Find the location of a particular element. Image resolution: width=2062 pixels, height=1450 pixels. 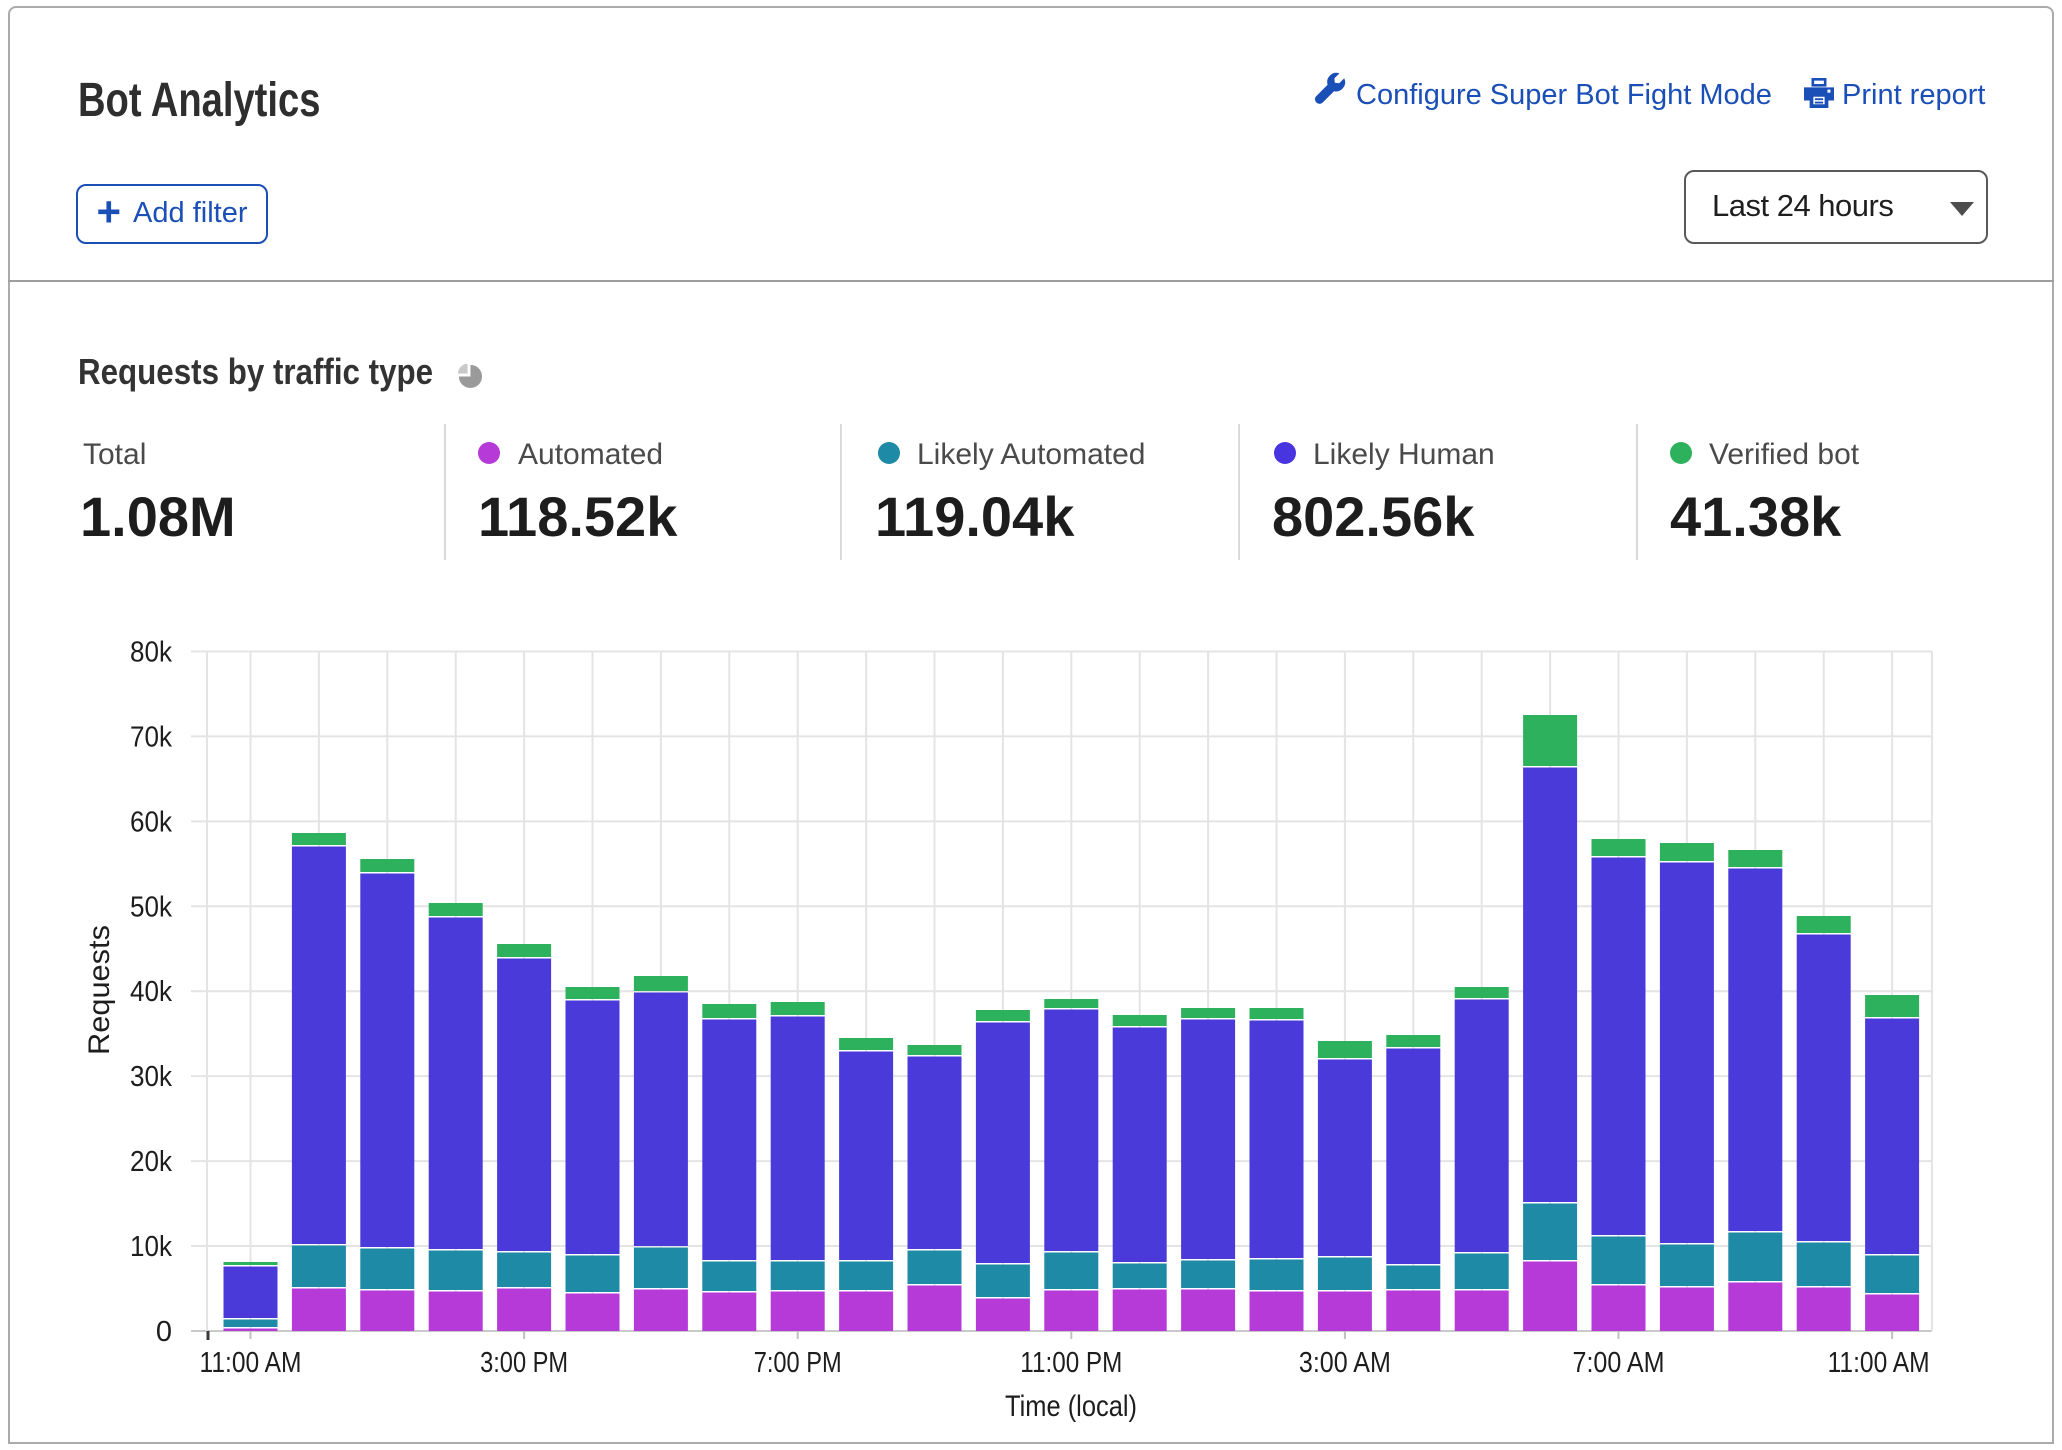

svg-text: 0 is located at coordinates (164, 1332).